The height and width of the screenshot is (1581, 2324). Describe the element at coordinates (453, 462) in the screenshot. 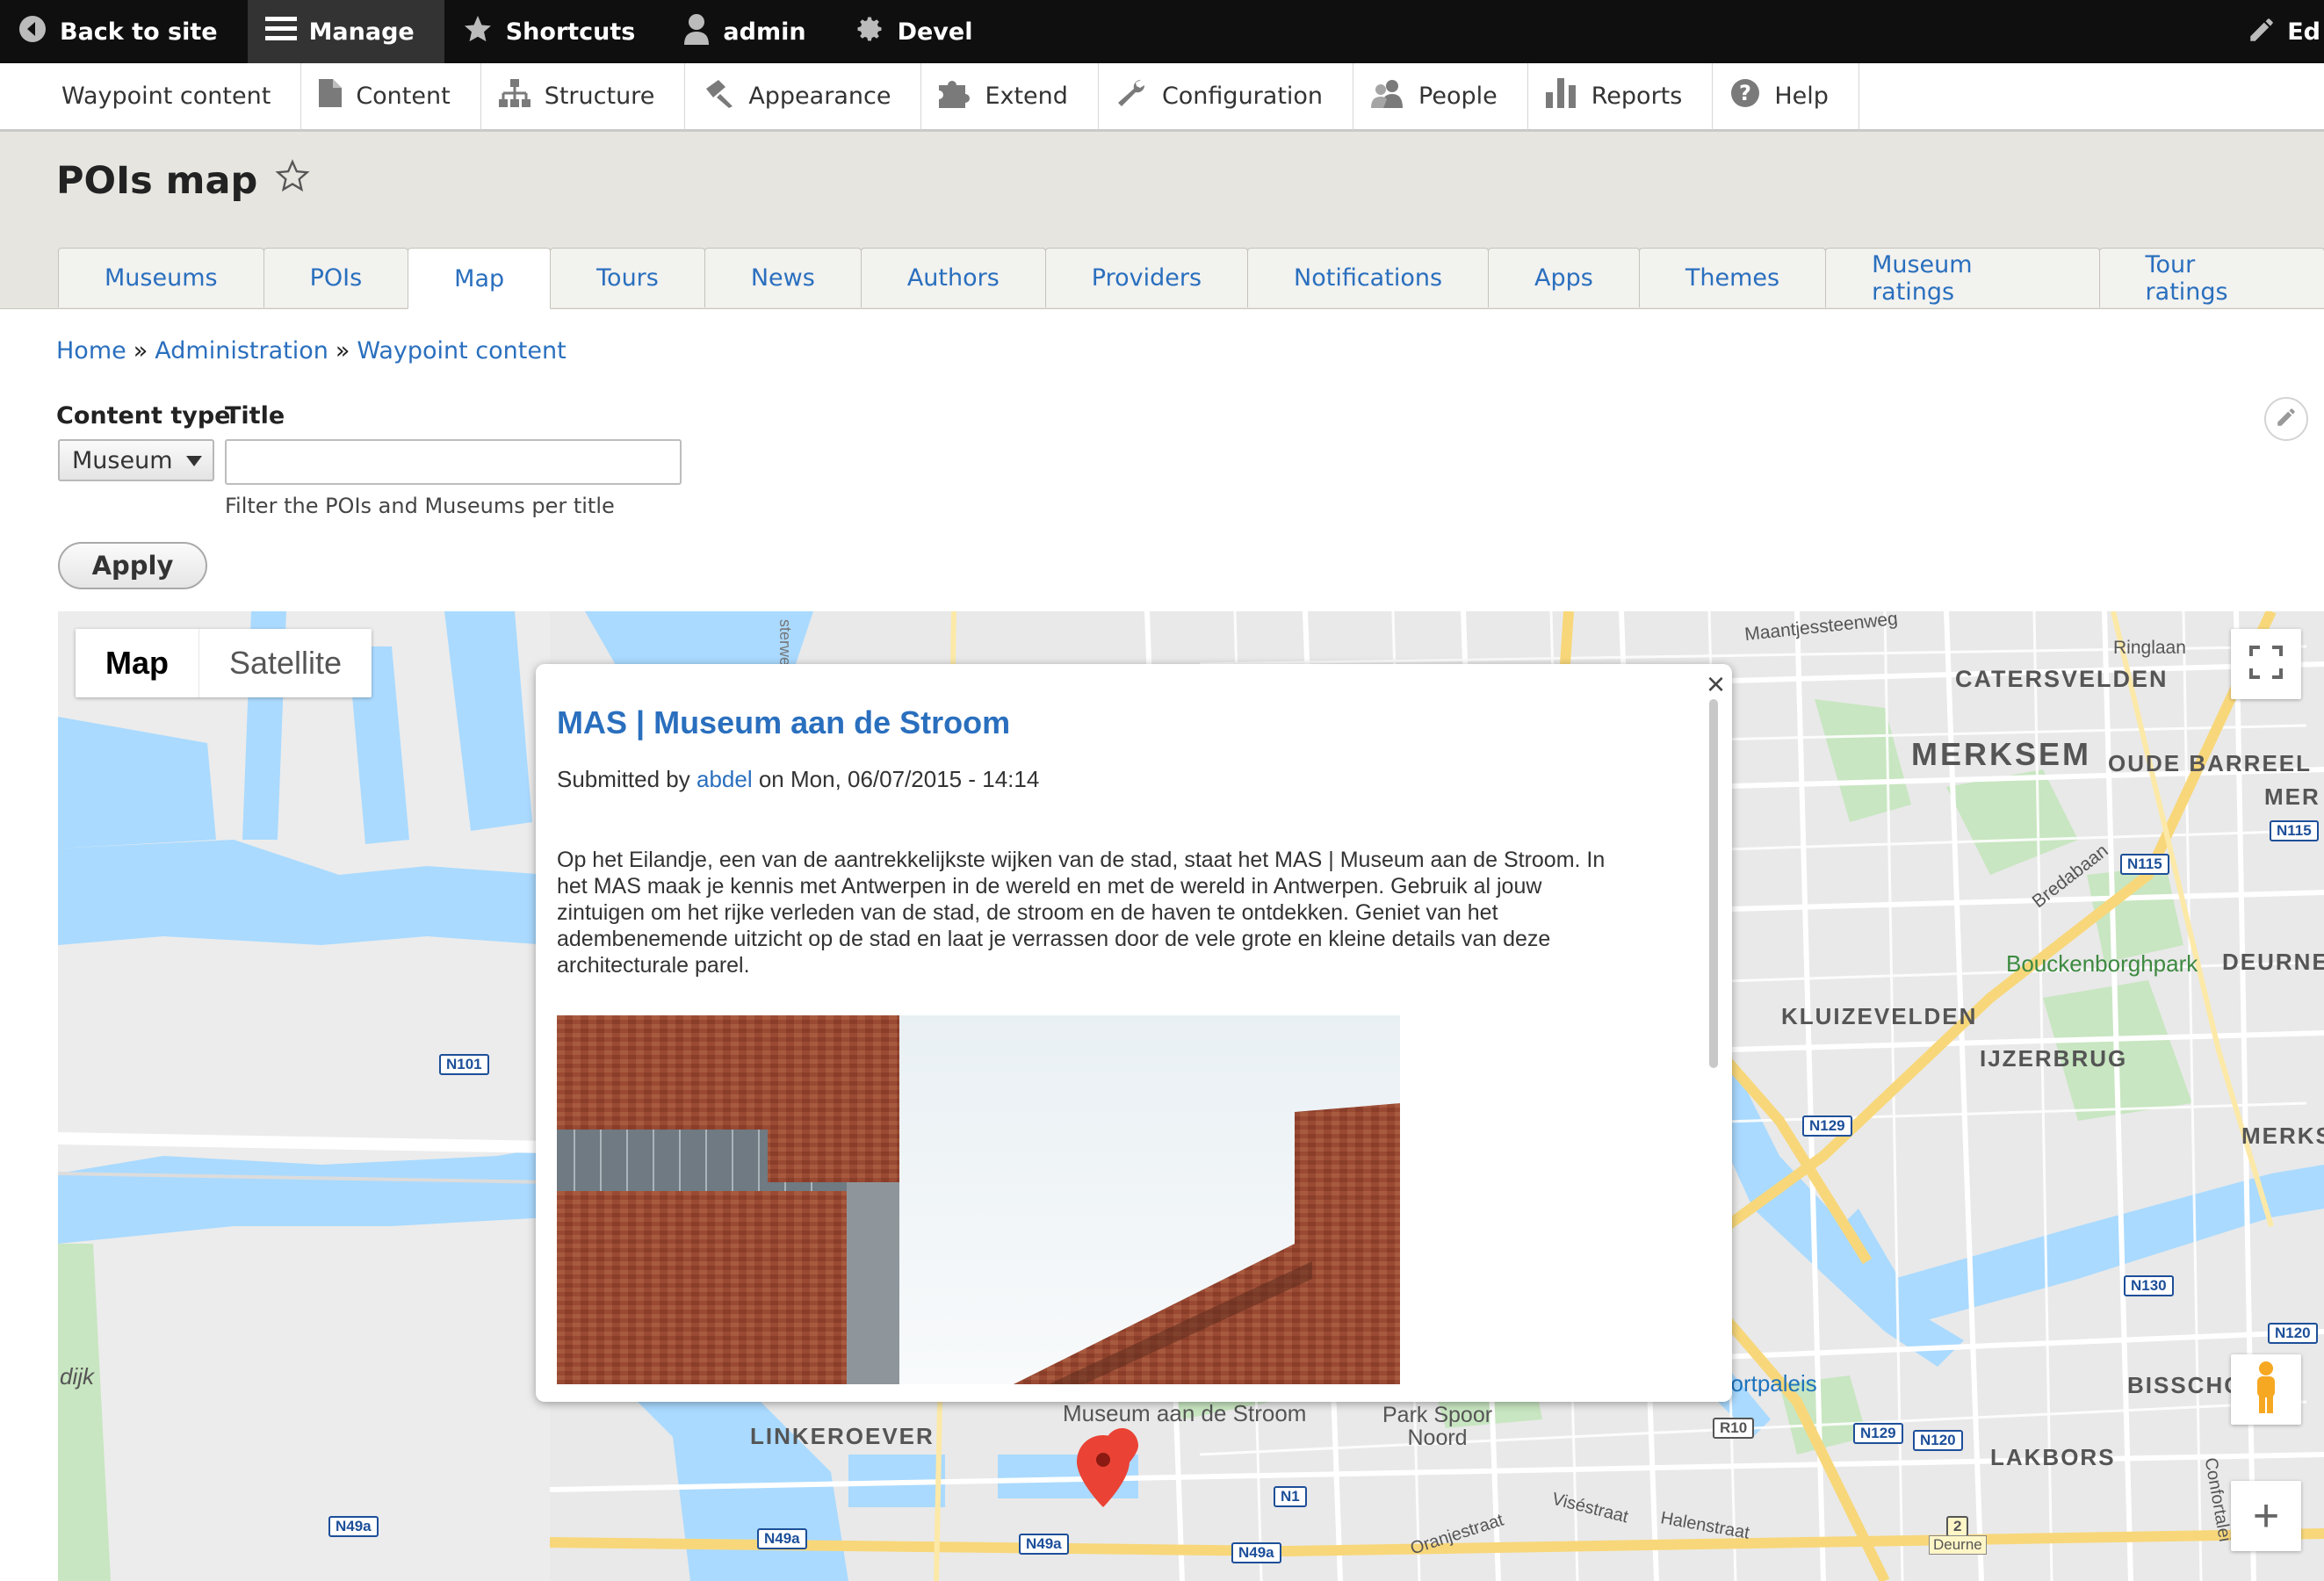

I see `title-filter-input` at that location.